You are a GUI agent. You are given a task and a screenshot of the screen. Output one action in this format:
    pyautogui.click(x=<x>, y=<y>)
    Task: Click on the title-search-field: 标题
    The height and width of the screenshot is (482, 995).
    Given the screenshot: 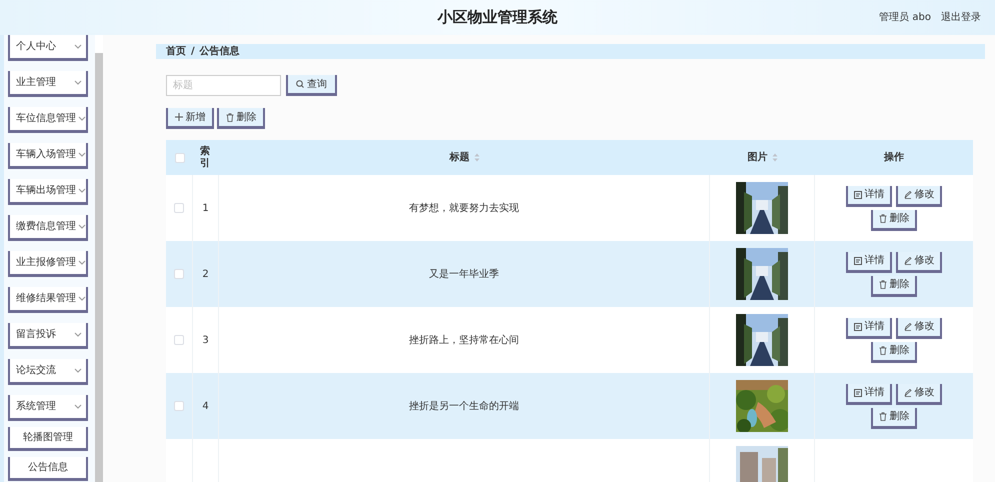 What is the action you would take?
    pyautogui.click(x=223, y=85)
    